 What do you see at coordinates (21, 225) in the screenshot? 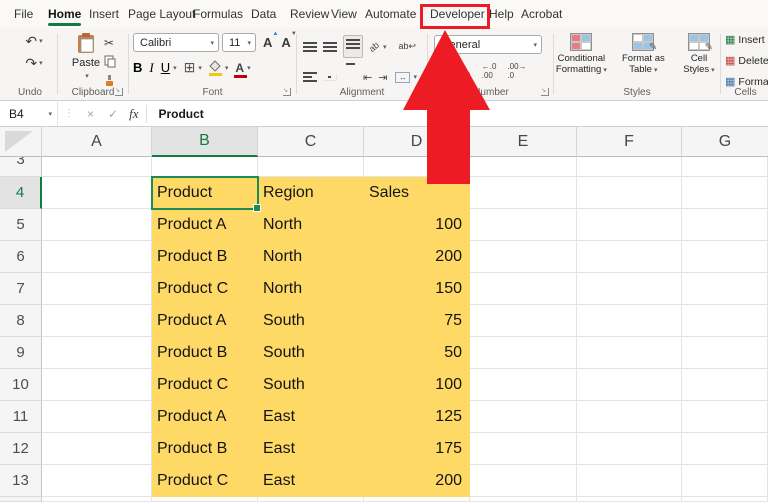
I see `row-header: 5` at bounding box center [21, 225].